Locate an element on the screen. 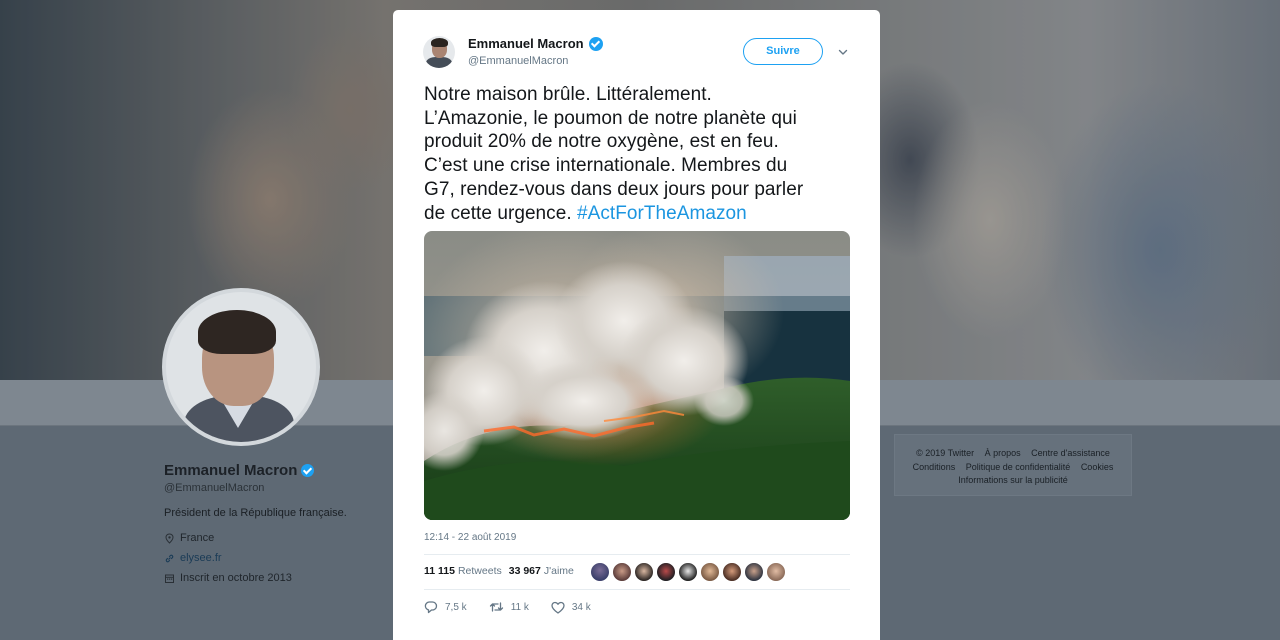  tweet-stats: 11 115 Retweets 33 967 J'aime is located at coordinates (499, 571).